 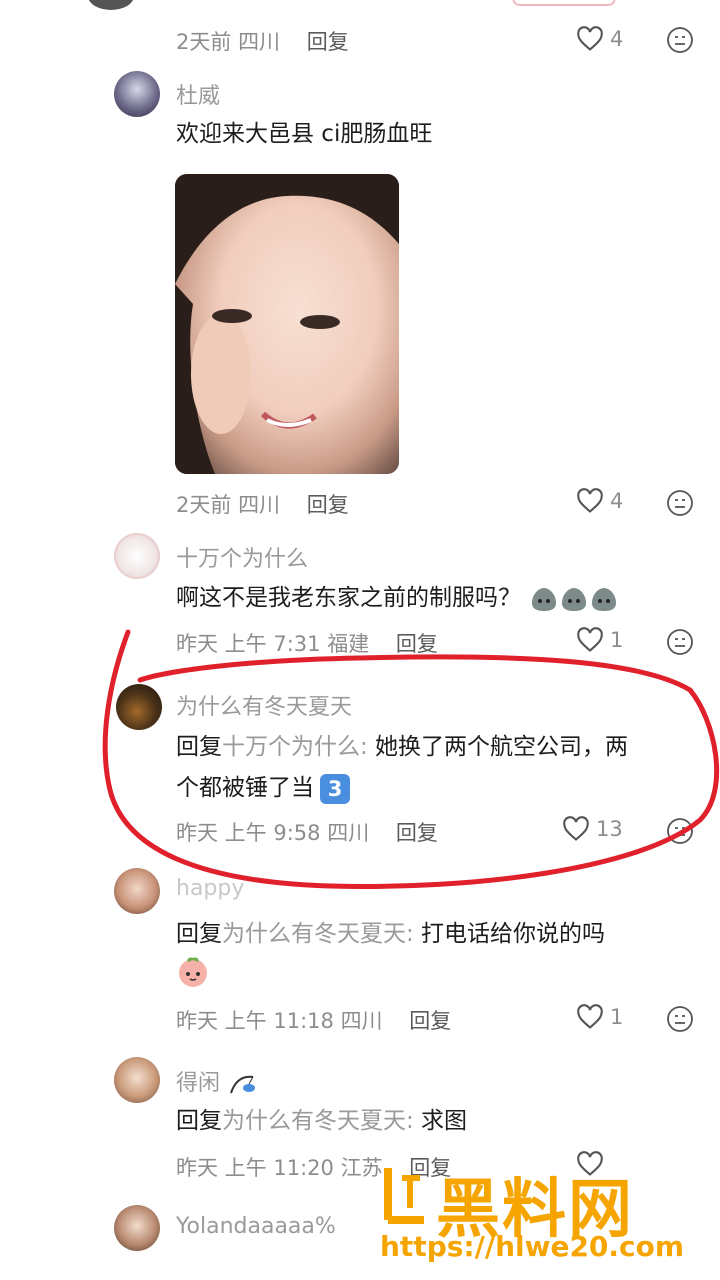 I want to click on comment-meta: 昨天 上午 11:18 四川 回复, so click(x=314, y=1021).